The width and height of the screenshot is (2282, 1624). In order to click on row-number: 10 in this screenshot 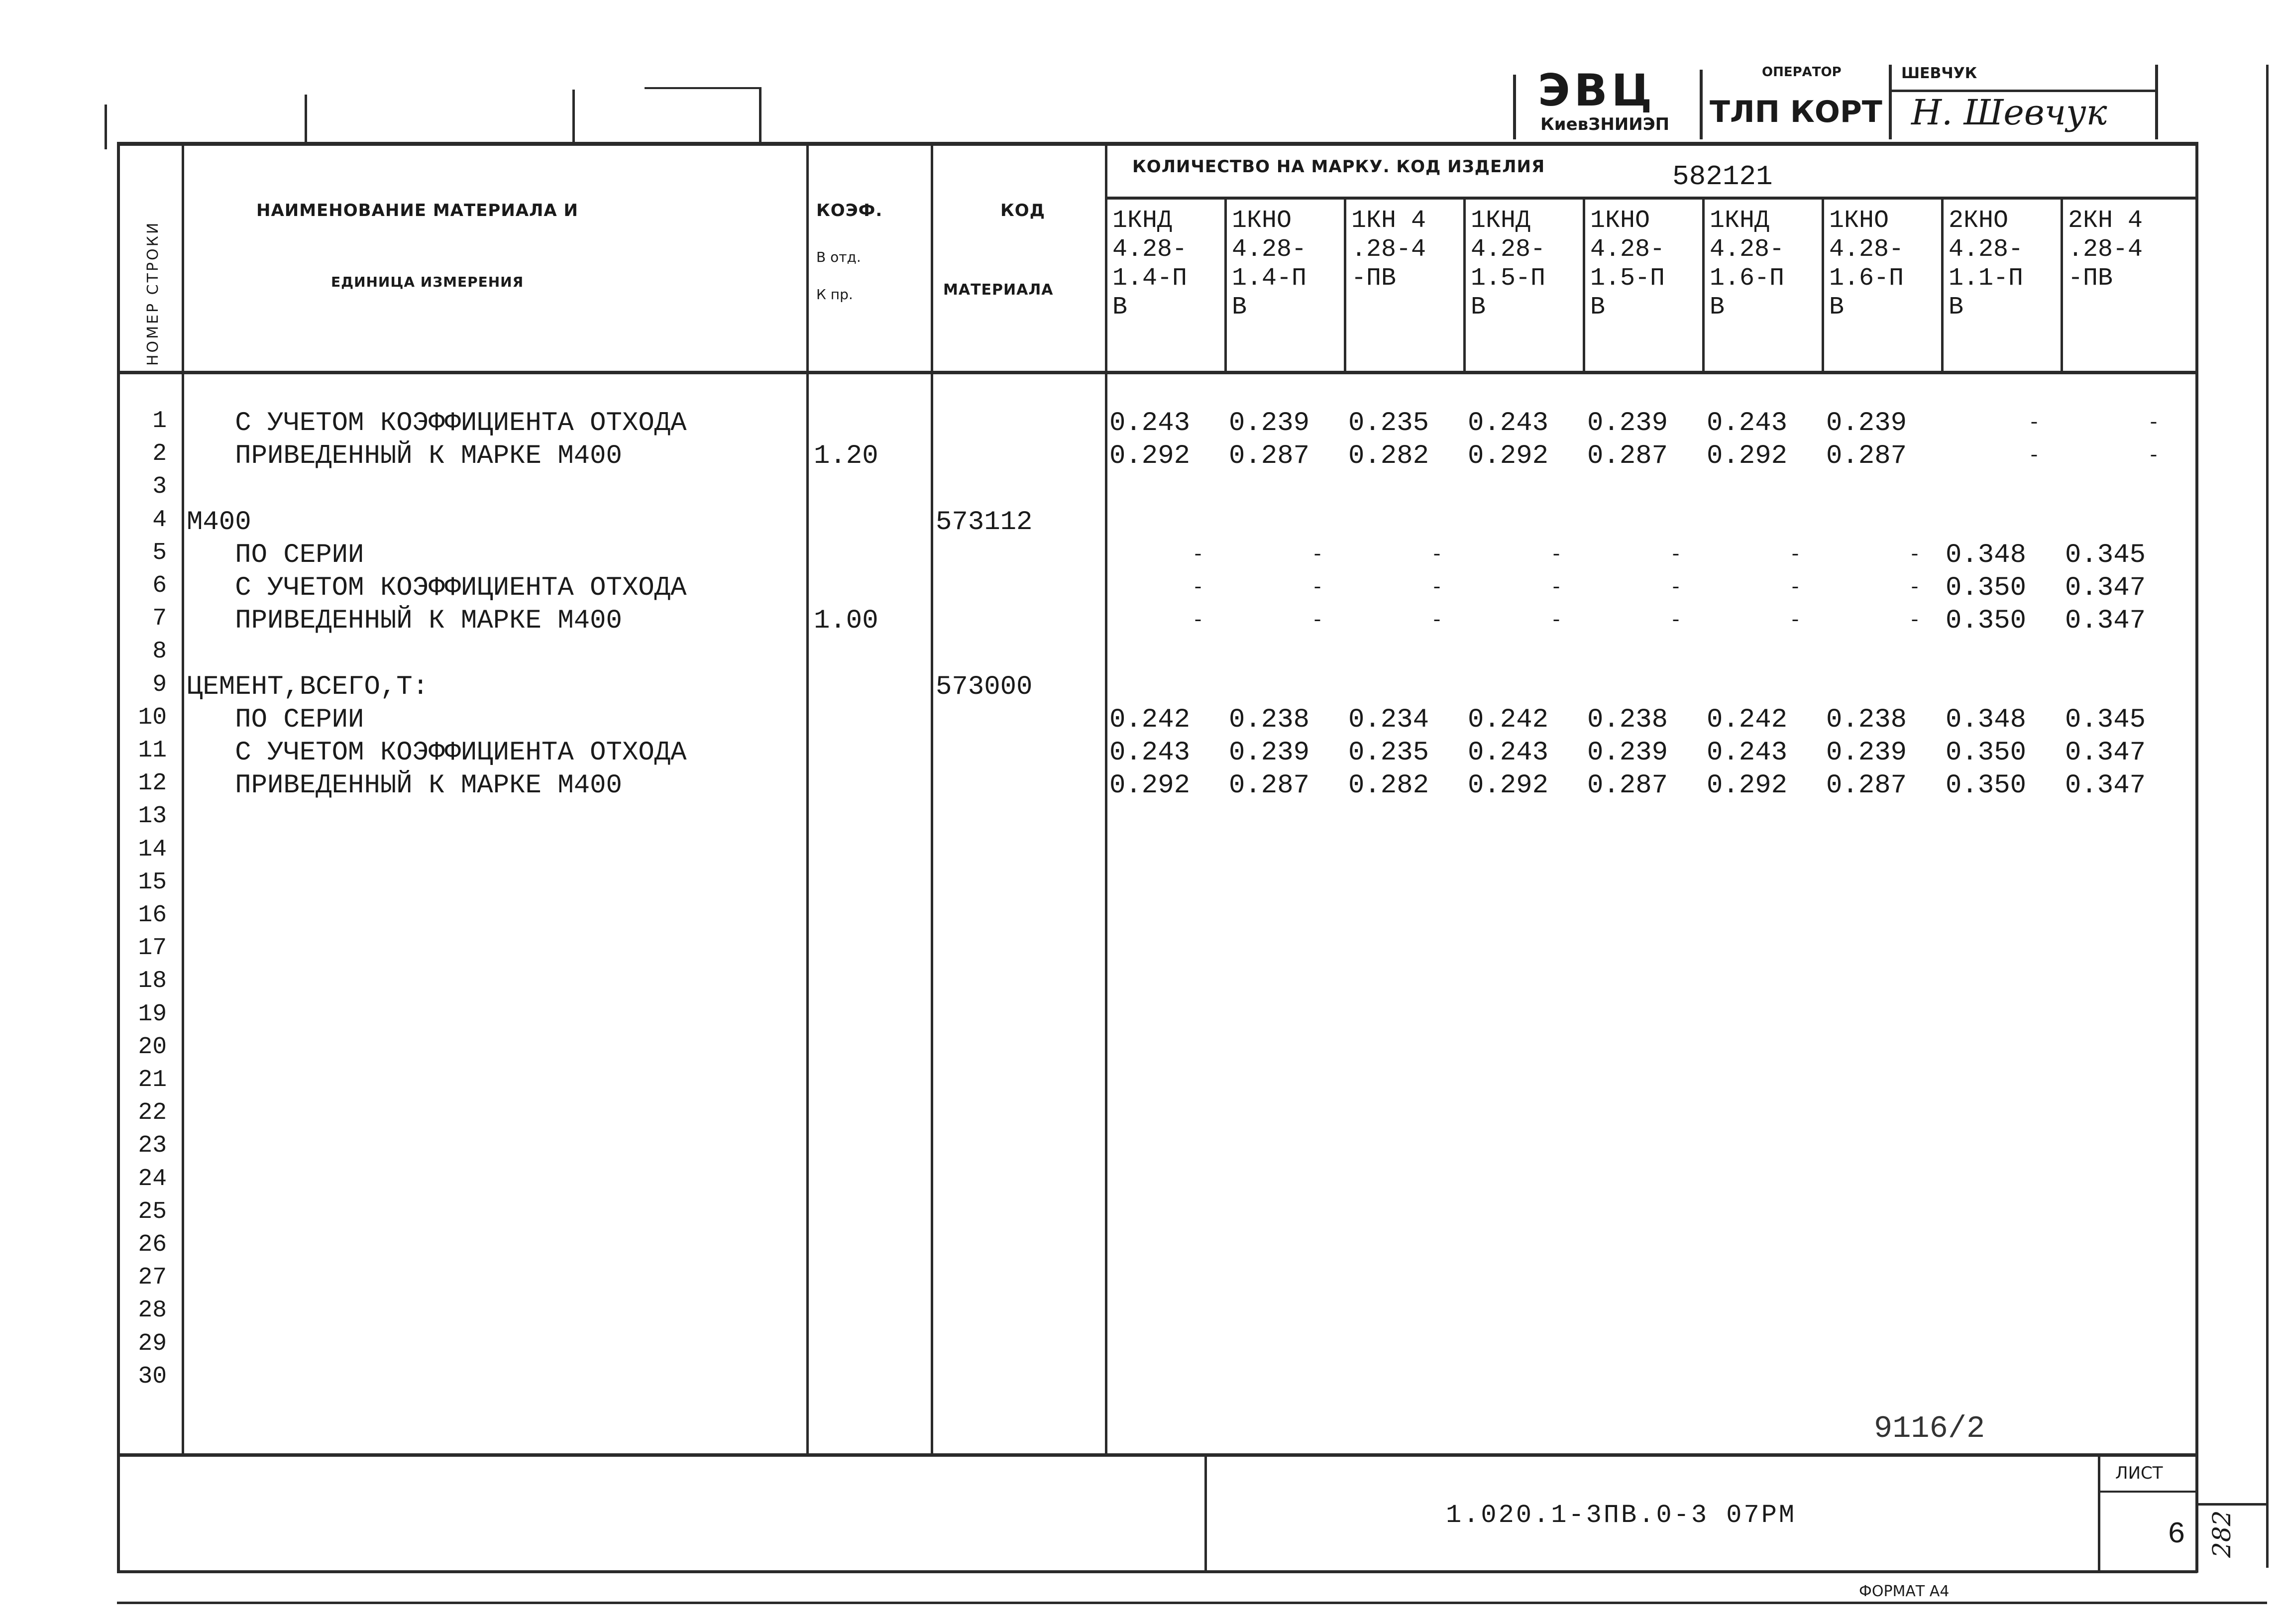, I will do `click(153, 718)`.